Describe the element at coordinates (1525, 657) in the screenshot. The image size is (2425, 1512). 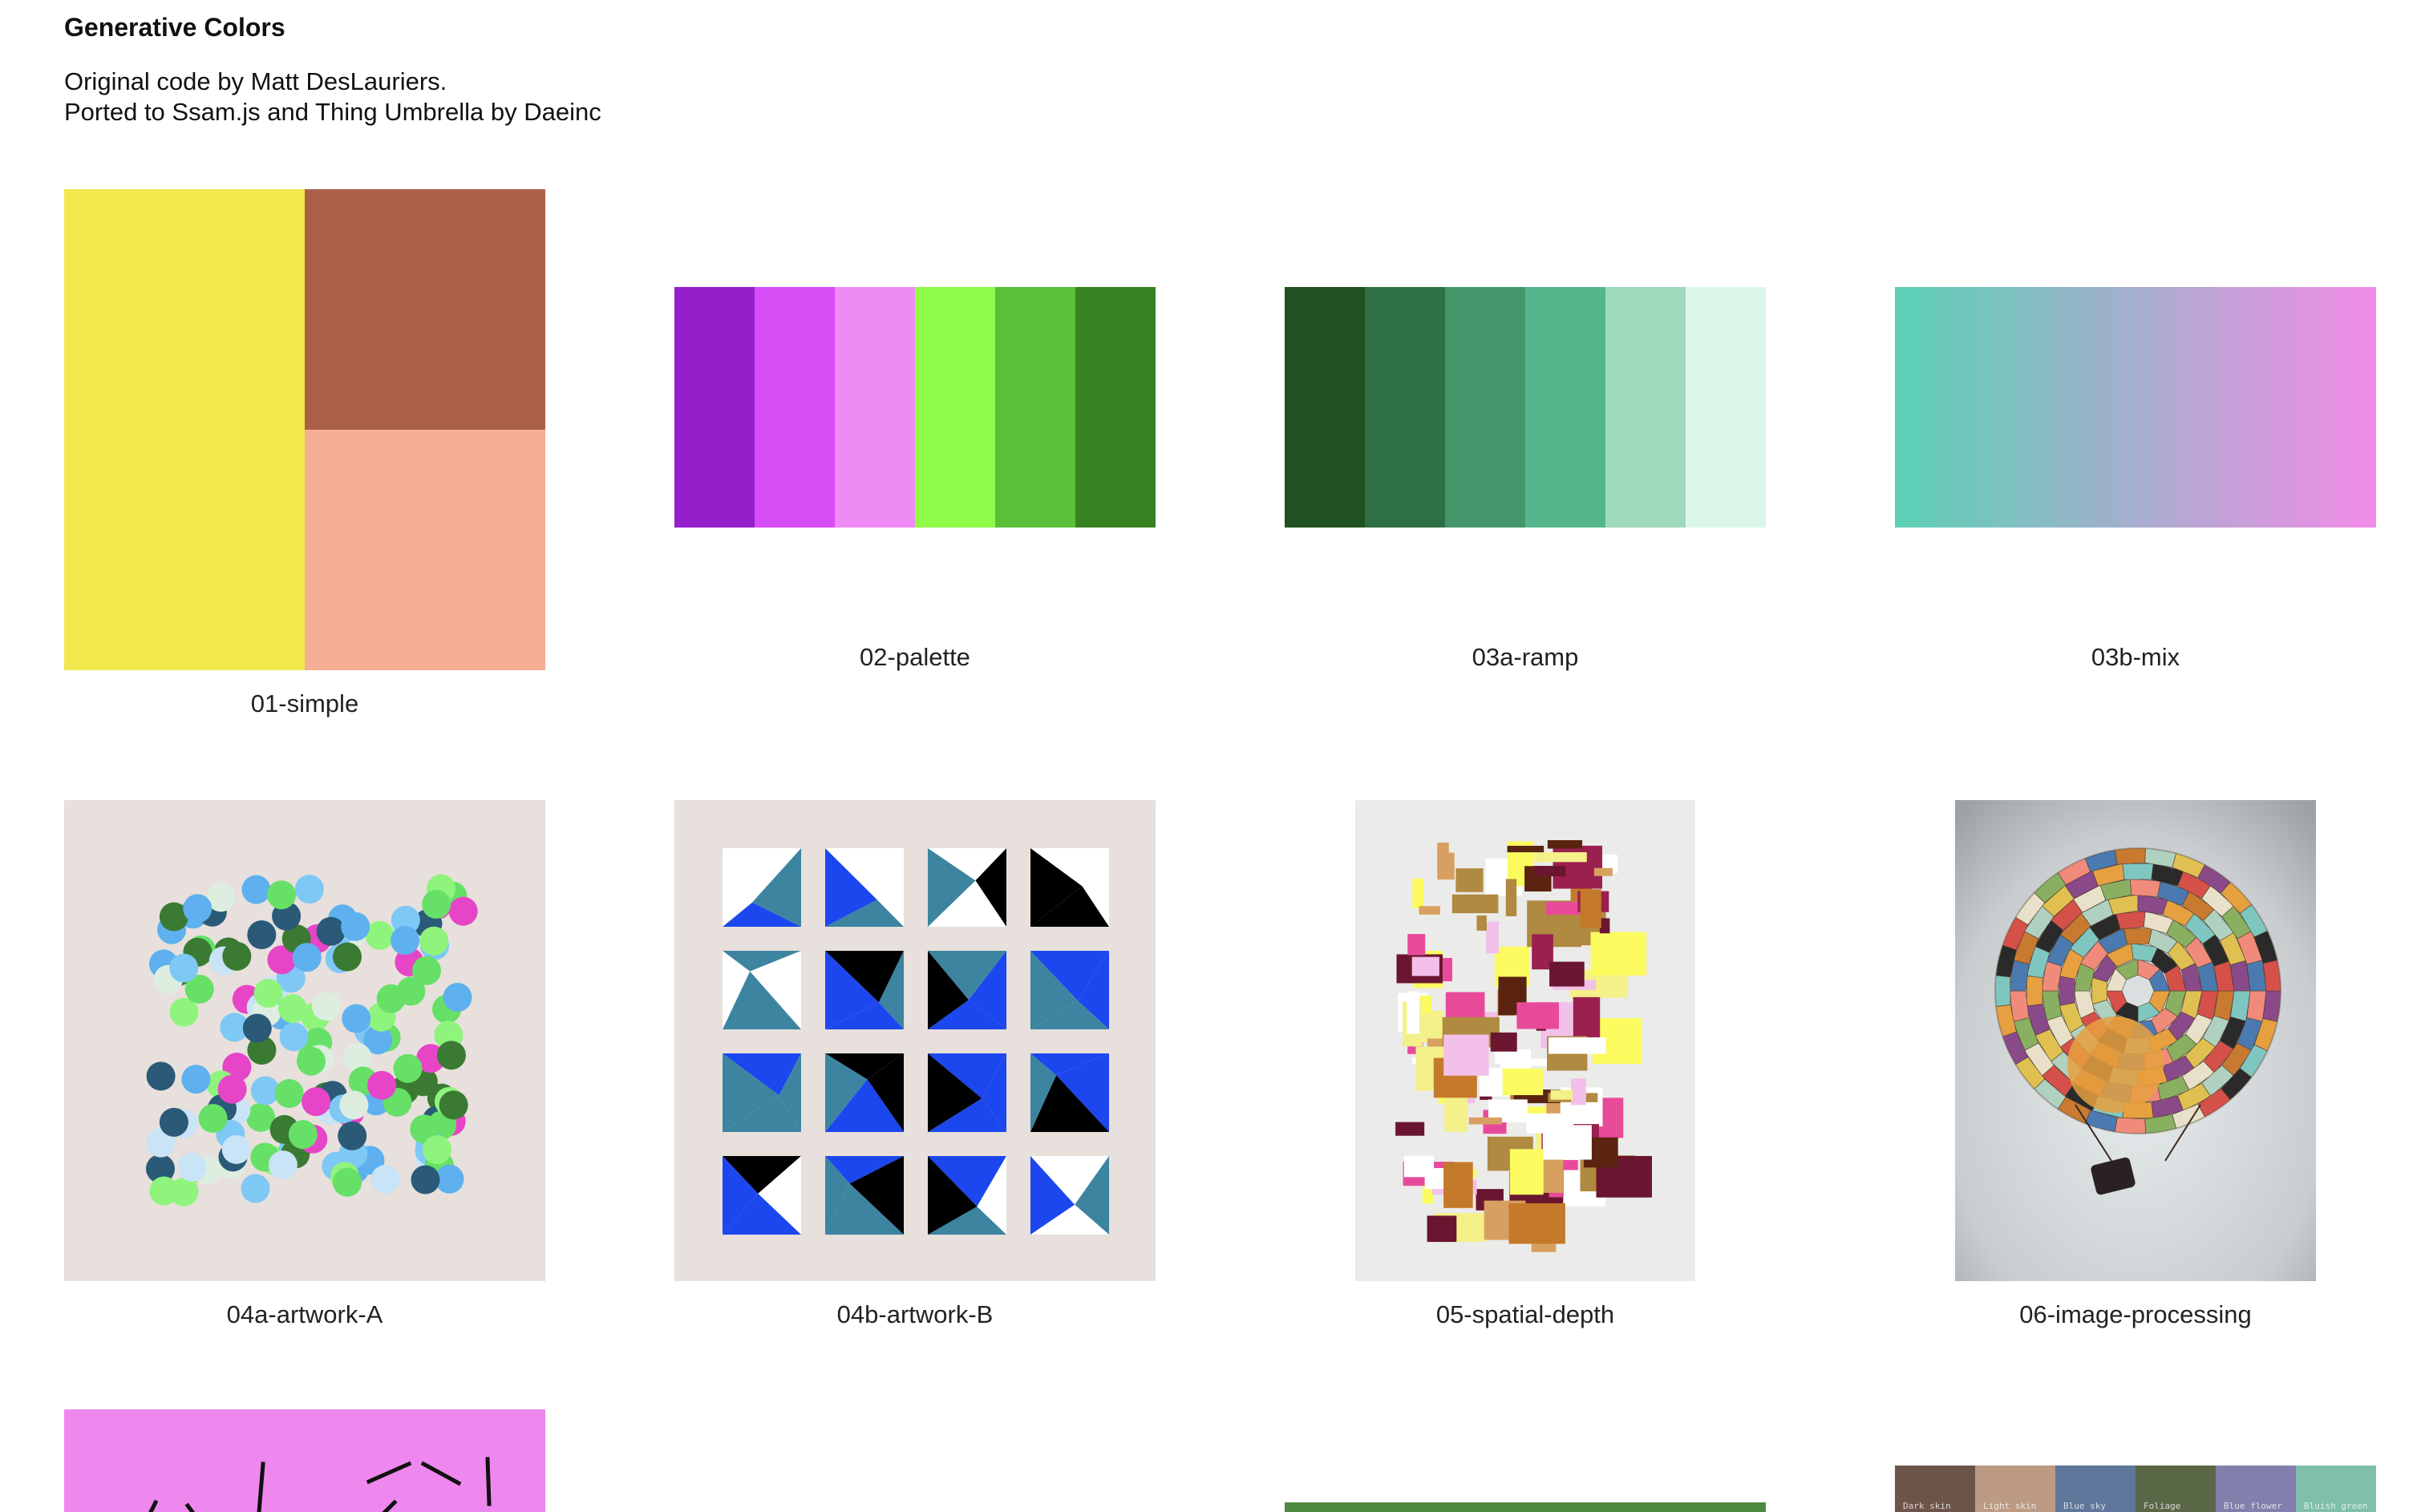
I see `sketch-label: 03a-ramp` at that location.